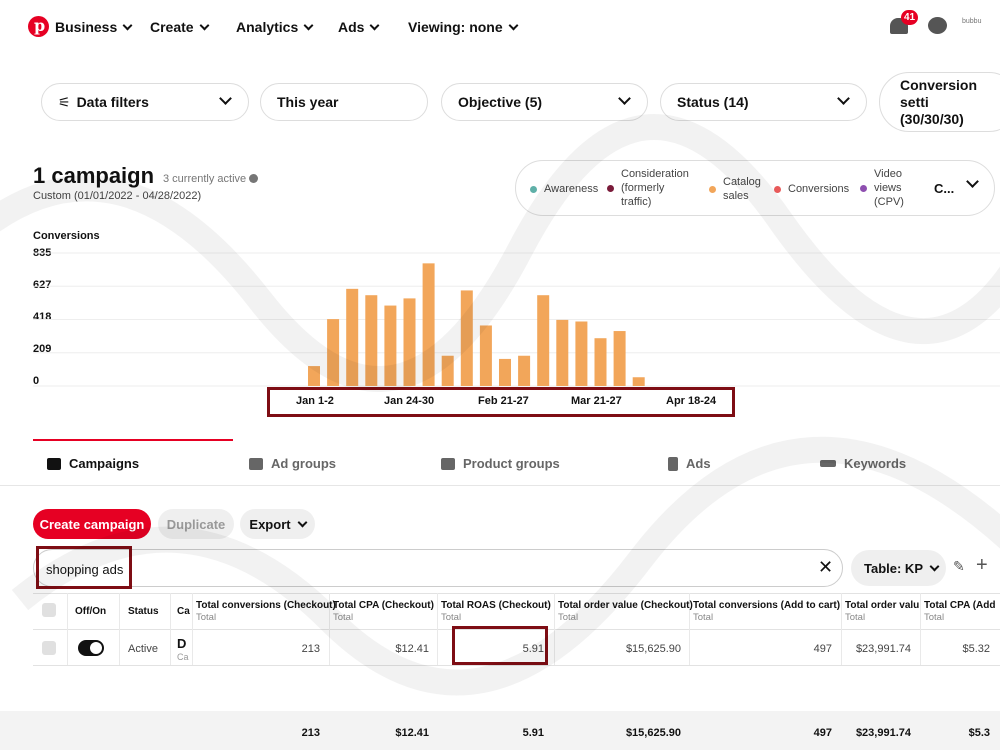 The height and width of the screenshot is (750, 1000). I want to click on column-header-total-roas-checkout: Total ROAS (Checkout) Total, so click(496, 611).